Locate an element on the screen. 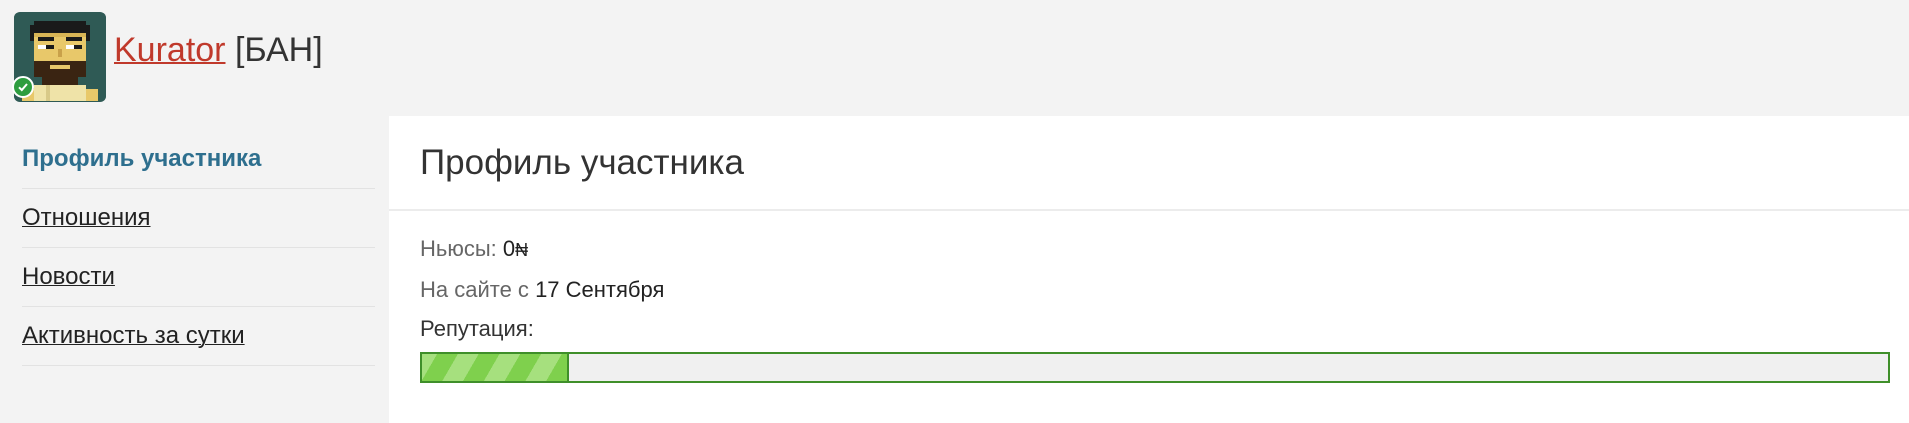 The width and height of the screenshot is (1909, 423). sidebar-item-daily-activity: Активность за сутки is located at coordinates (198, 336).